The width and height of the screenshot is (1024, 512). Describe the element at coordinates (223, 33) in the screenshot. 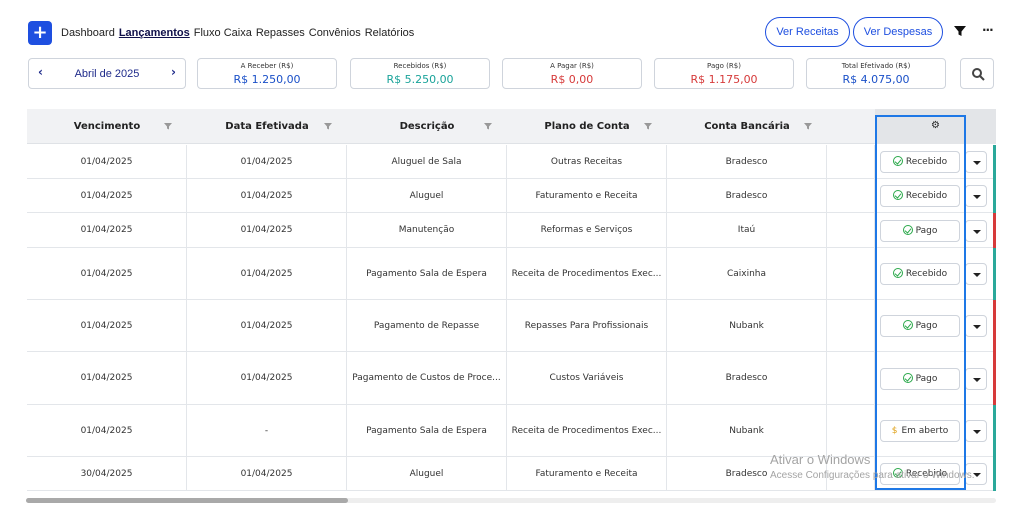

I see `nav-fluxo-caixa: Fluxo Caixa` at that location.